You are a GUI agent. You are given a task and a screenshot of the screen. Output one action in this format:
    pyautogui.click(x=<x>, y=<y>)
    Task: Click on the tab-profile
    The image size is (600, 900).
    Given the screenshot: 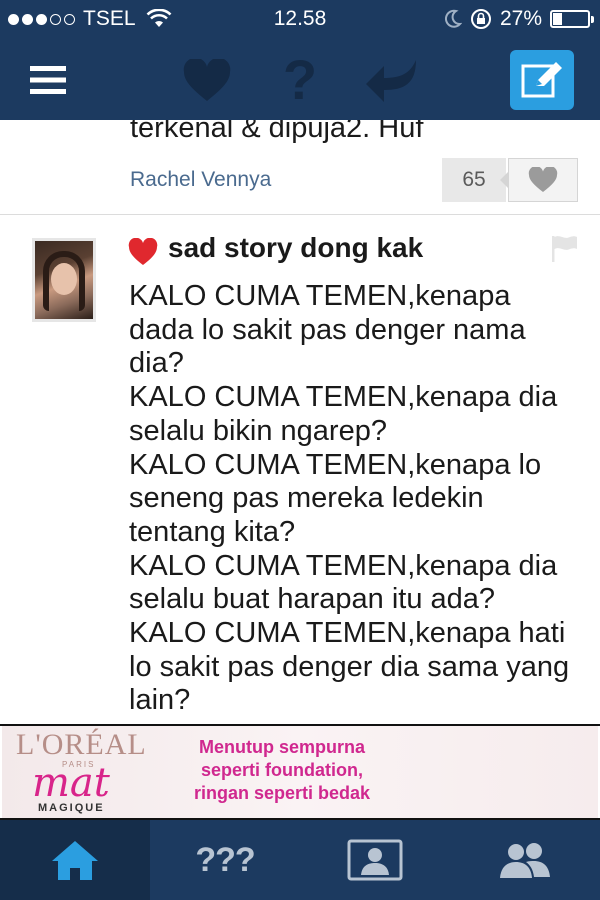 What is the action you would take?
    pyautogui.click(x=375, y=860)
    